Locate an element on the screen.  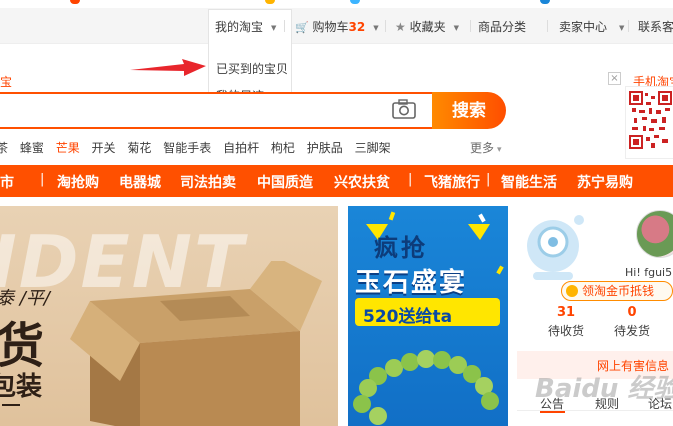
cart-link: 🛒 购物车32 ▼ is located at coordinates (337, 26).